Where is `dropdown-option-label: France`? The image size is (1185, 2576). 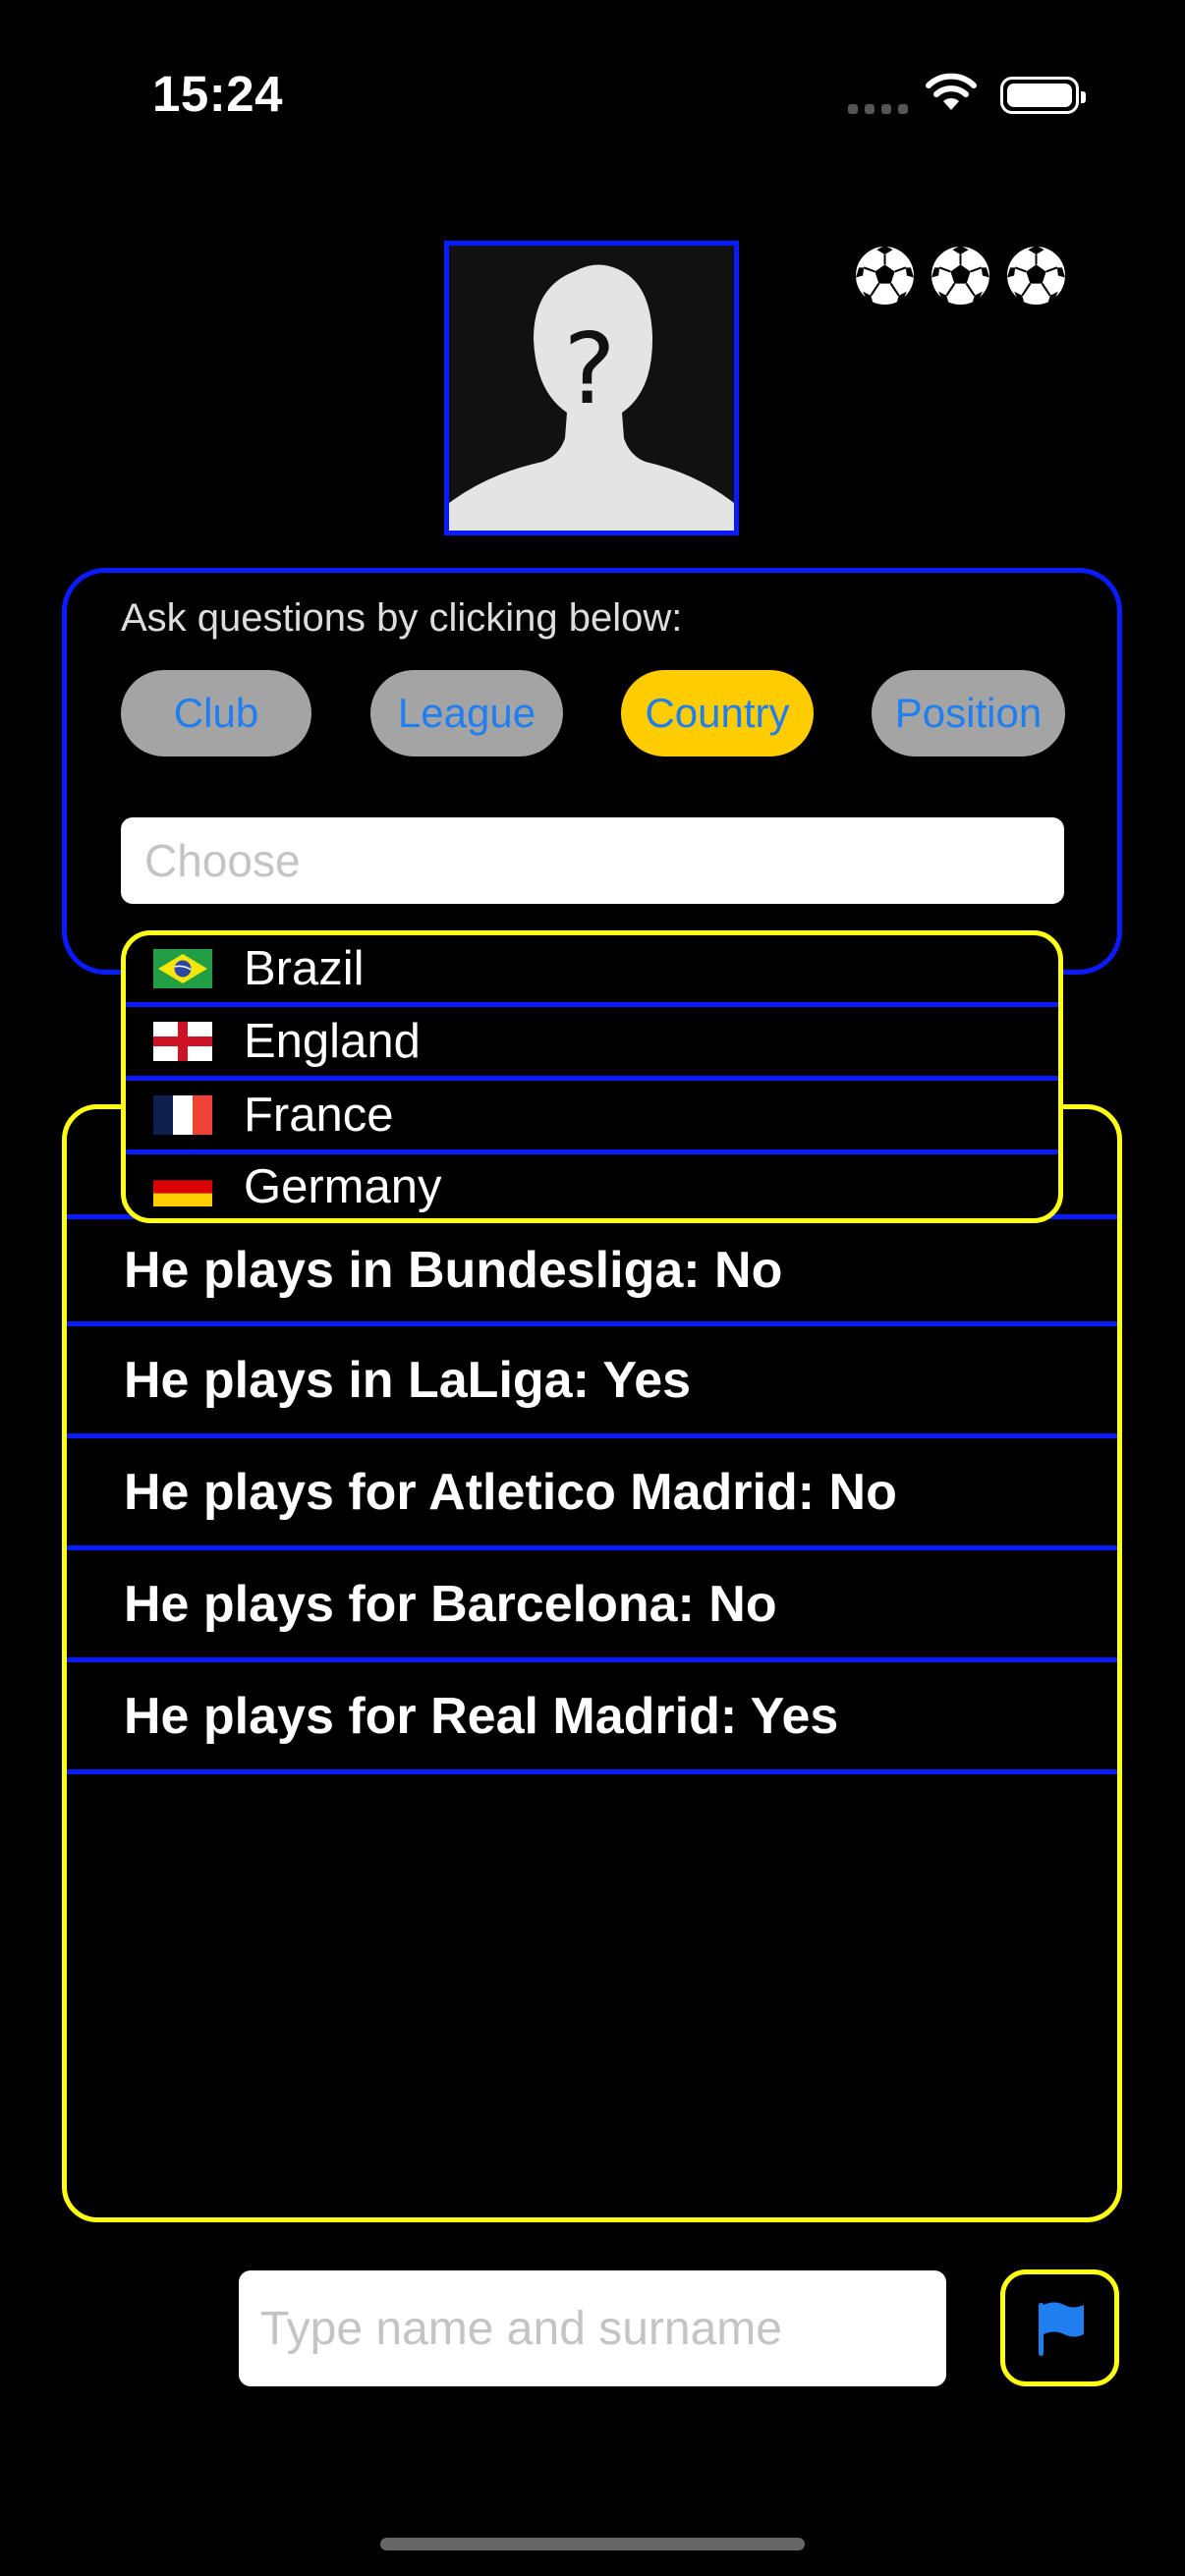
dropdown-option-label: France is located at coordinates (319, 1115).